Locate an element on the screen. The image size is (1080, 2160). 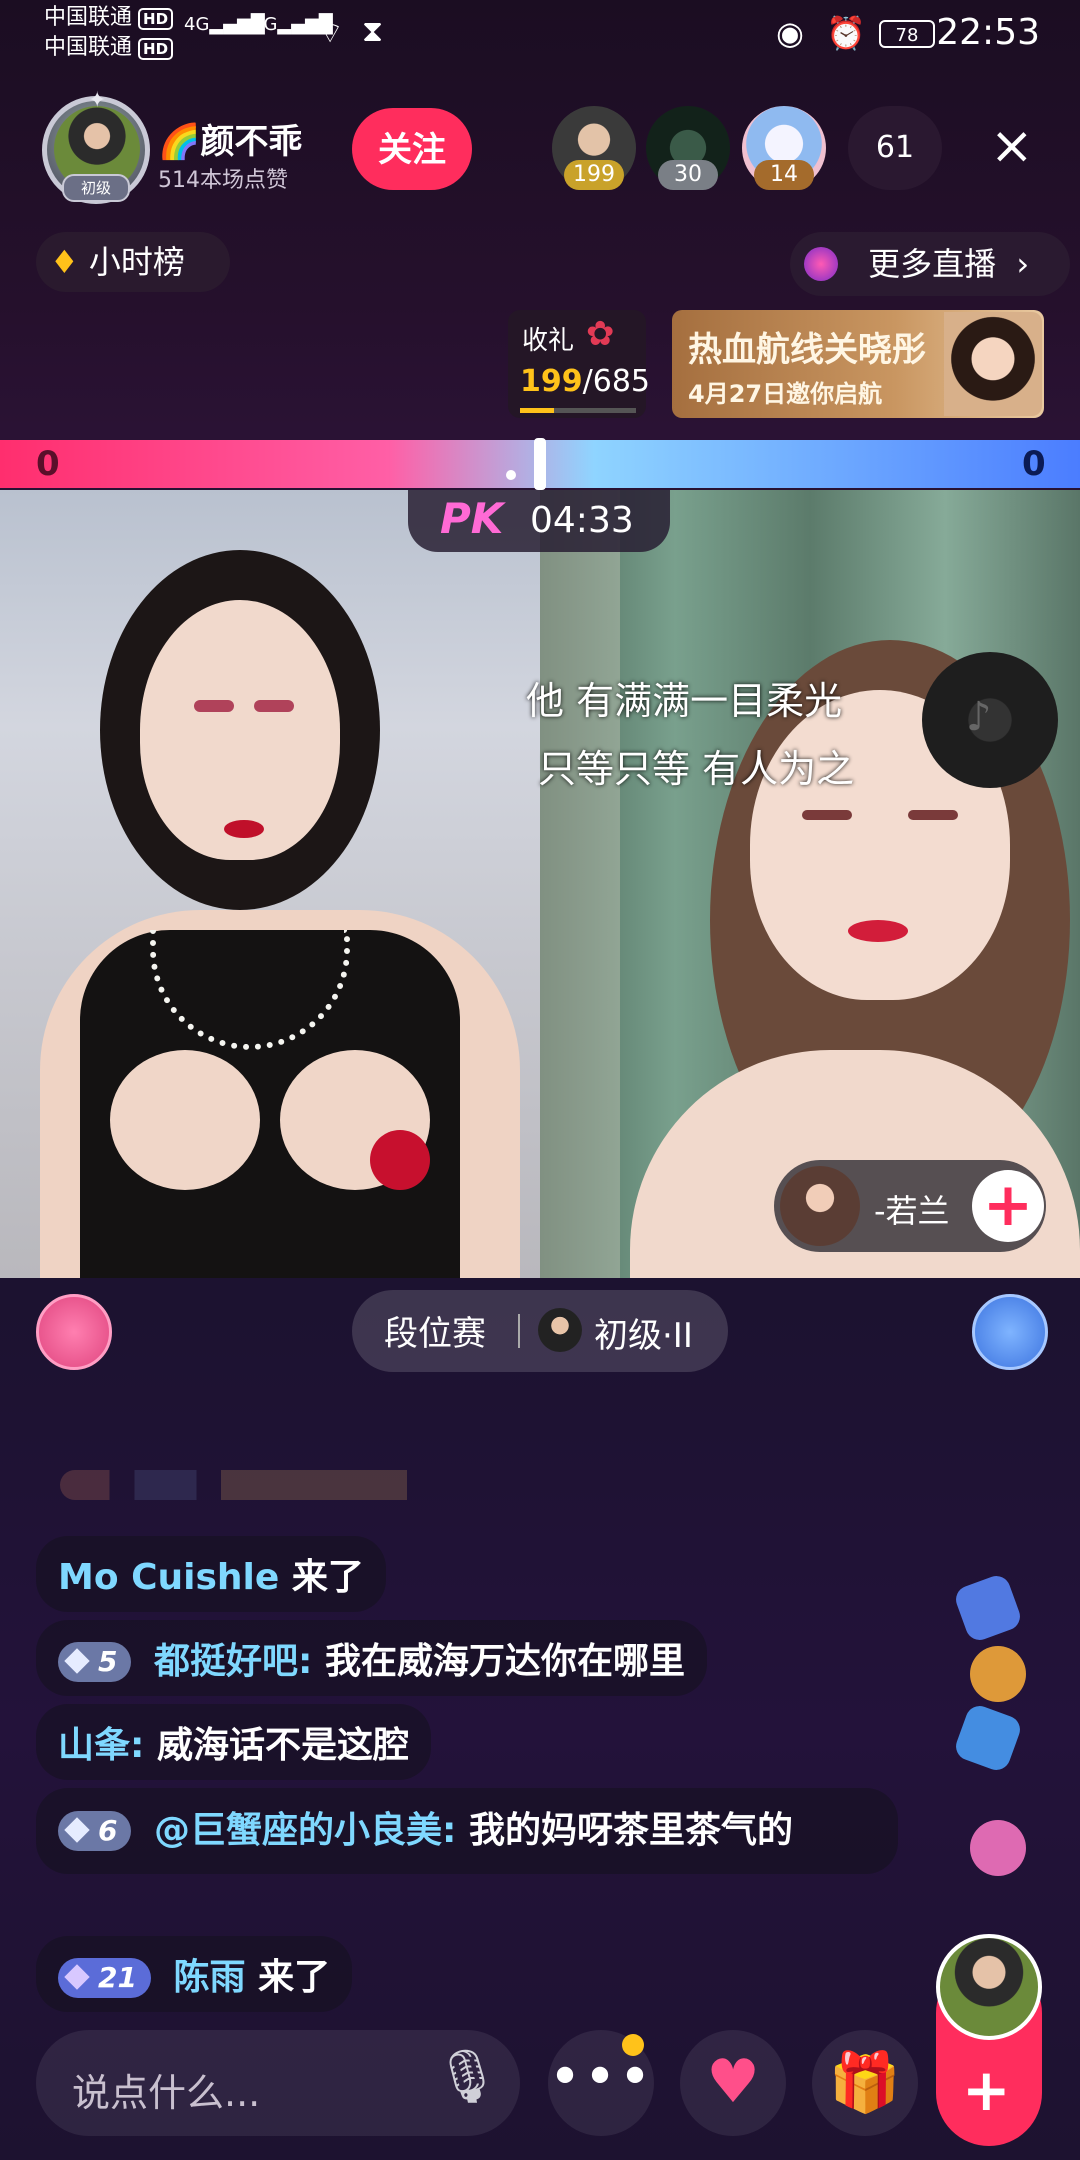
gift-button: 🎁 is located at coordinates (865, 2083).